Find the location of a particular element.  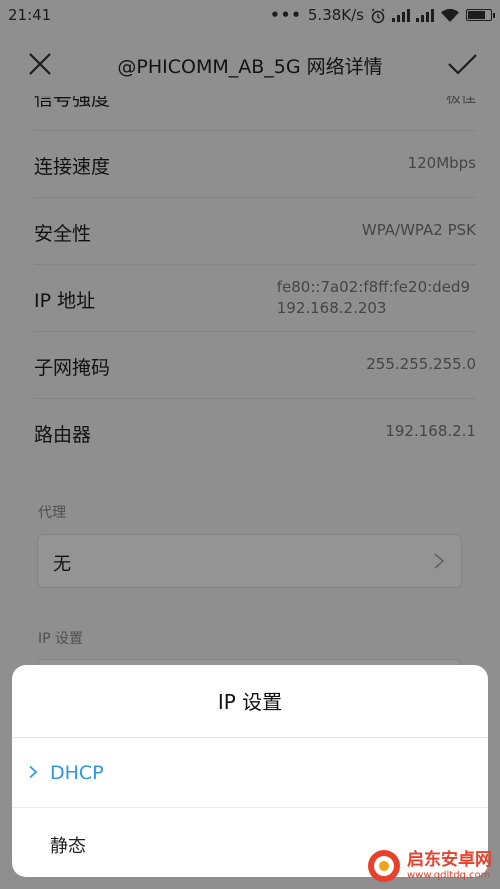

watermark-text: 启东安卓网 www.qdltdq.com is located at coordinates (449, 865).